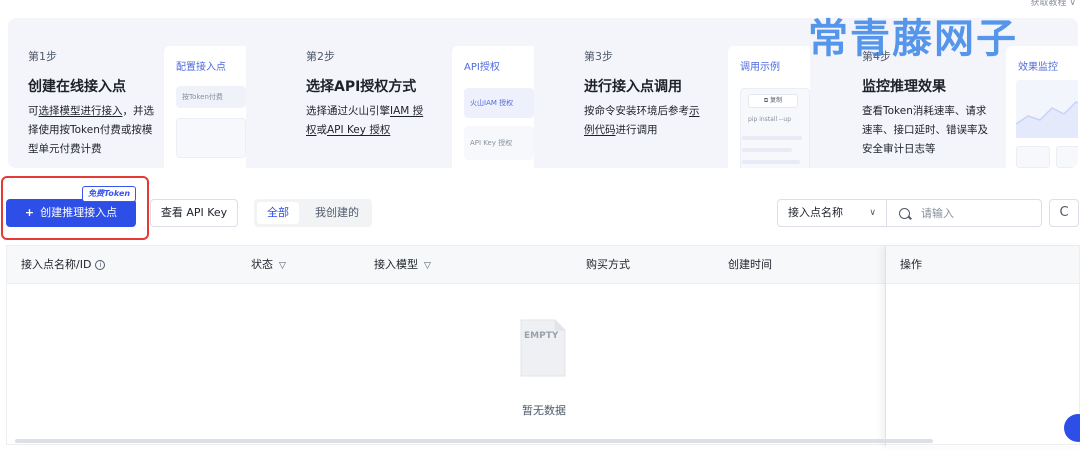 This screenshot has height=462, width=1080. What do you see at coordinates (79, 212) in the screenshot?
I see `create-endpoint-label: 创建推理接入点` at bounding box center [79, 212].